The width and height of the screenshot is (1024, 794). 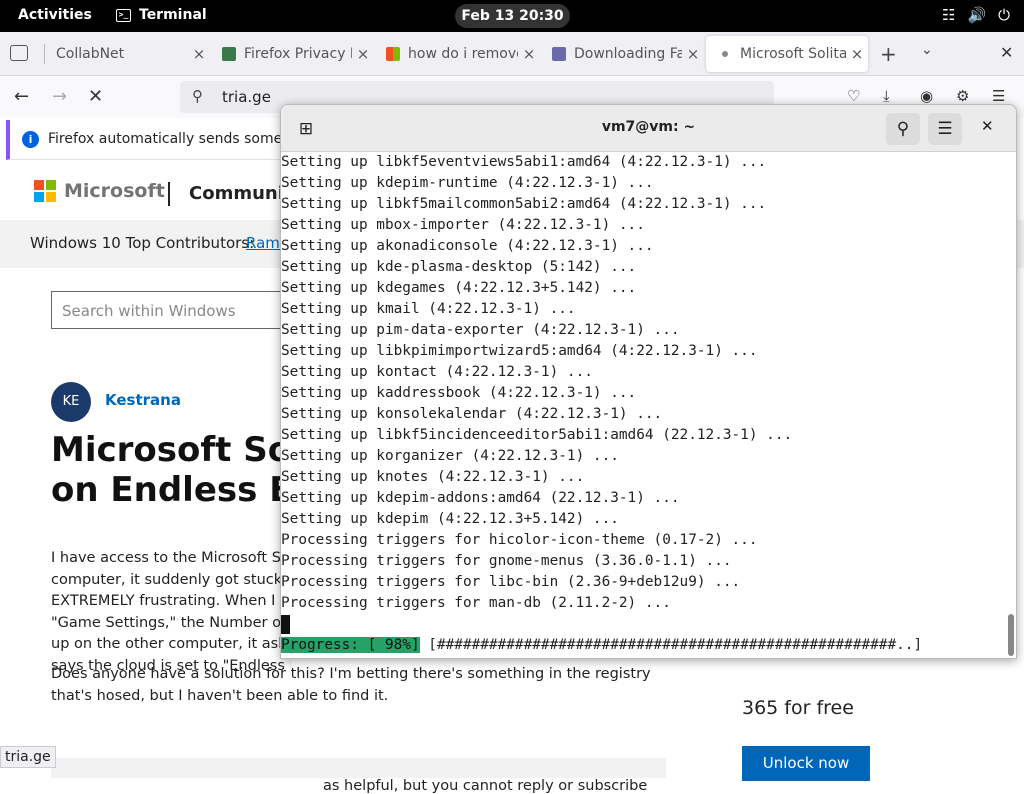 I want to click on scrollbar, so click(x=1011, y=405).